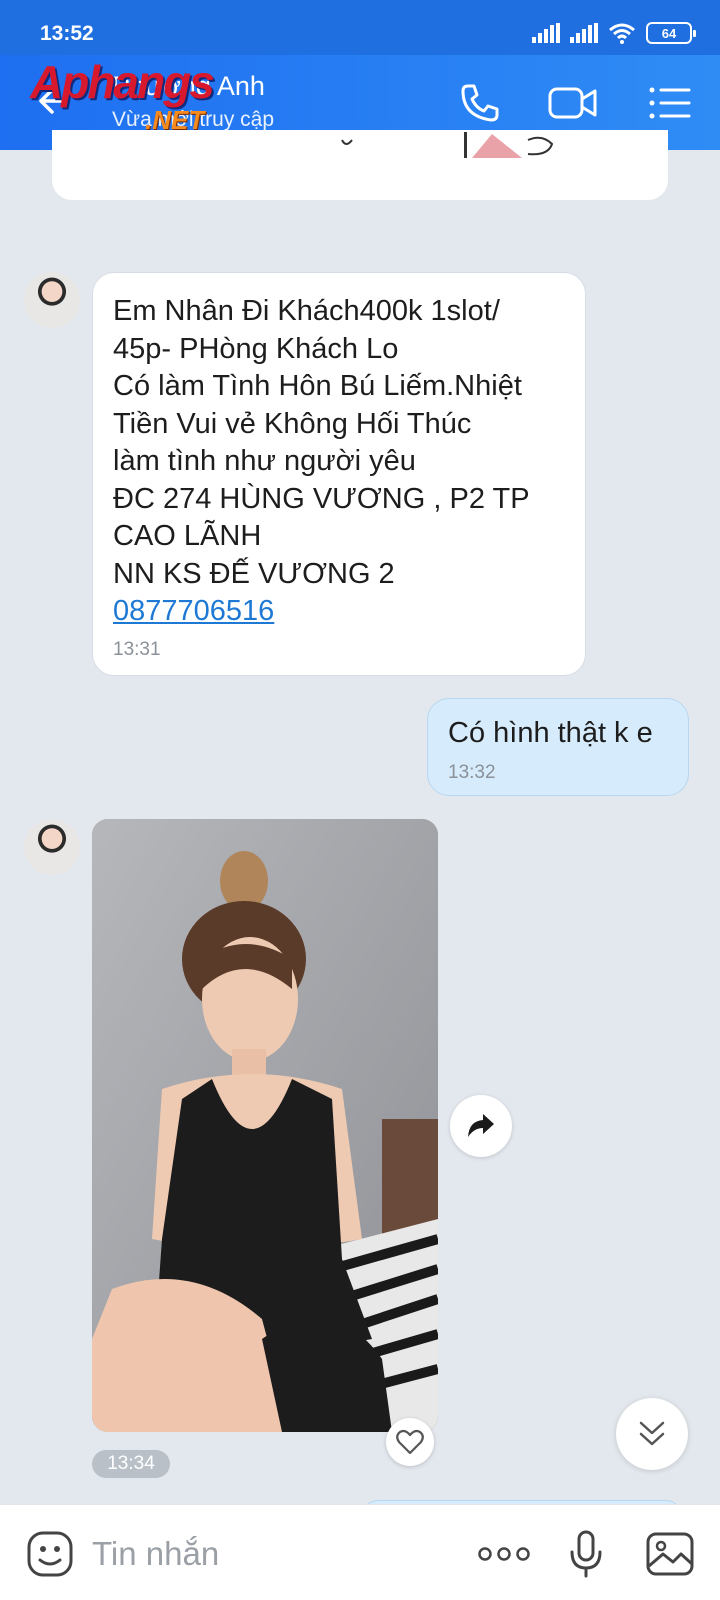  I want to click on sticker-button, so click(50, 1554).